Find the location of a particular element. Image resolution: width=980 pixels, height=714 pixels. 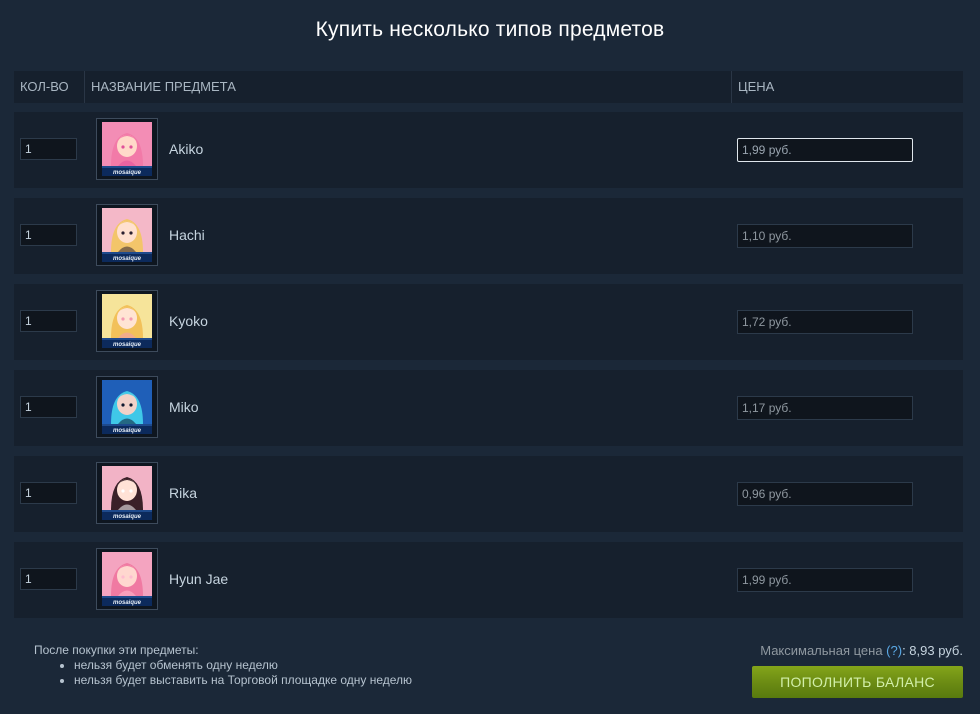

table-row: 1 mosaique Hachi 1,10 руб. is located at coordinates (488, 236).